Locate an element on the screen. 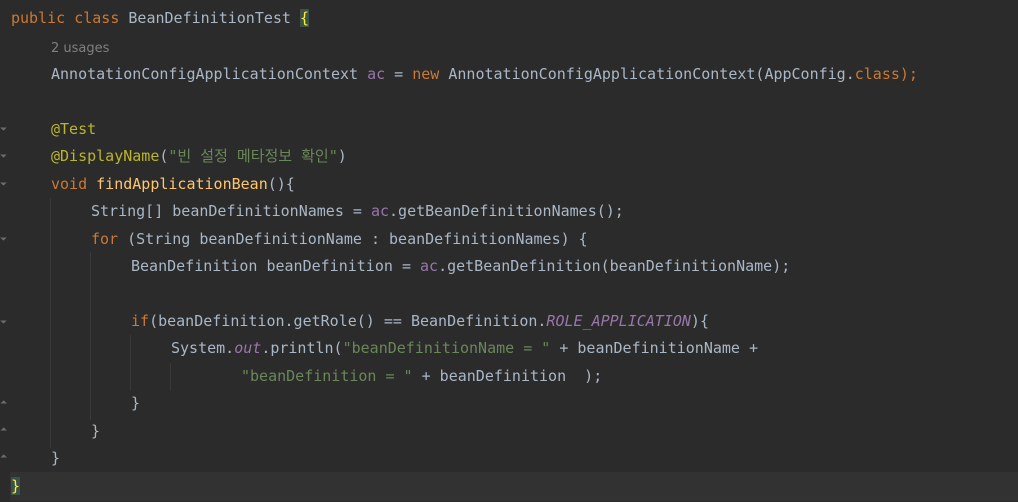  matched-brace: { is located at coordinates (305, 18).